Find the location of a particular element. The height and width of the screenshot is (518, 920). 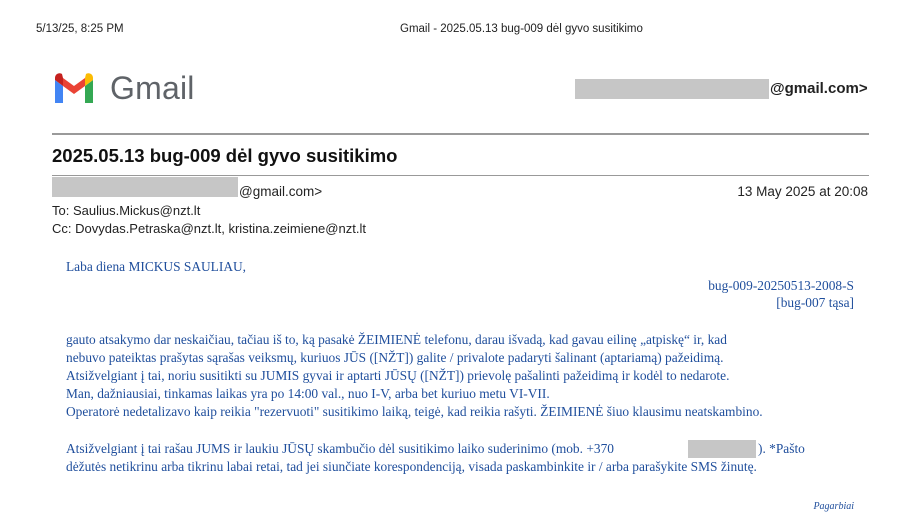

gmail-m-icon is located at coordinates (74, 87).